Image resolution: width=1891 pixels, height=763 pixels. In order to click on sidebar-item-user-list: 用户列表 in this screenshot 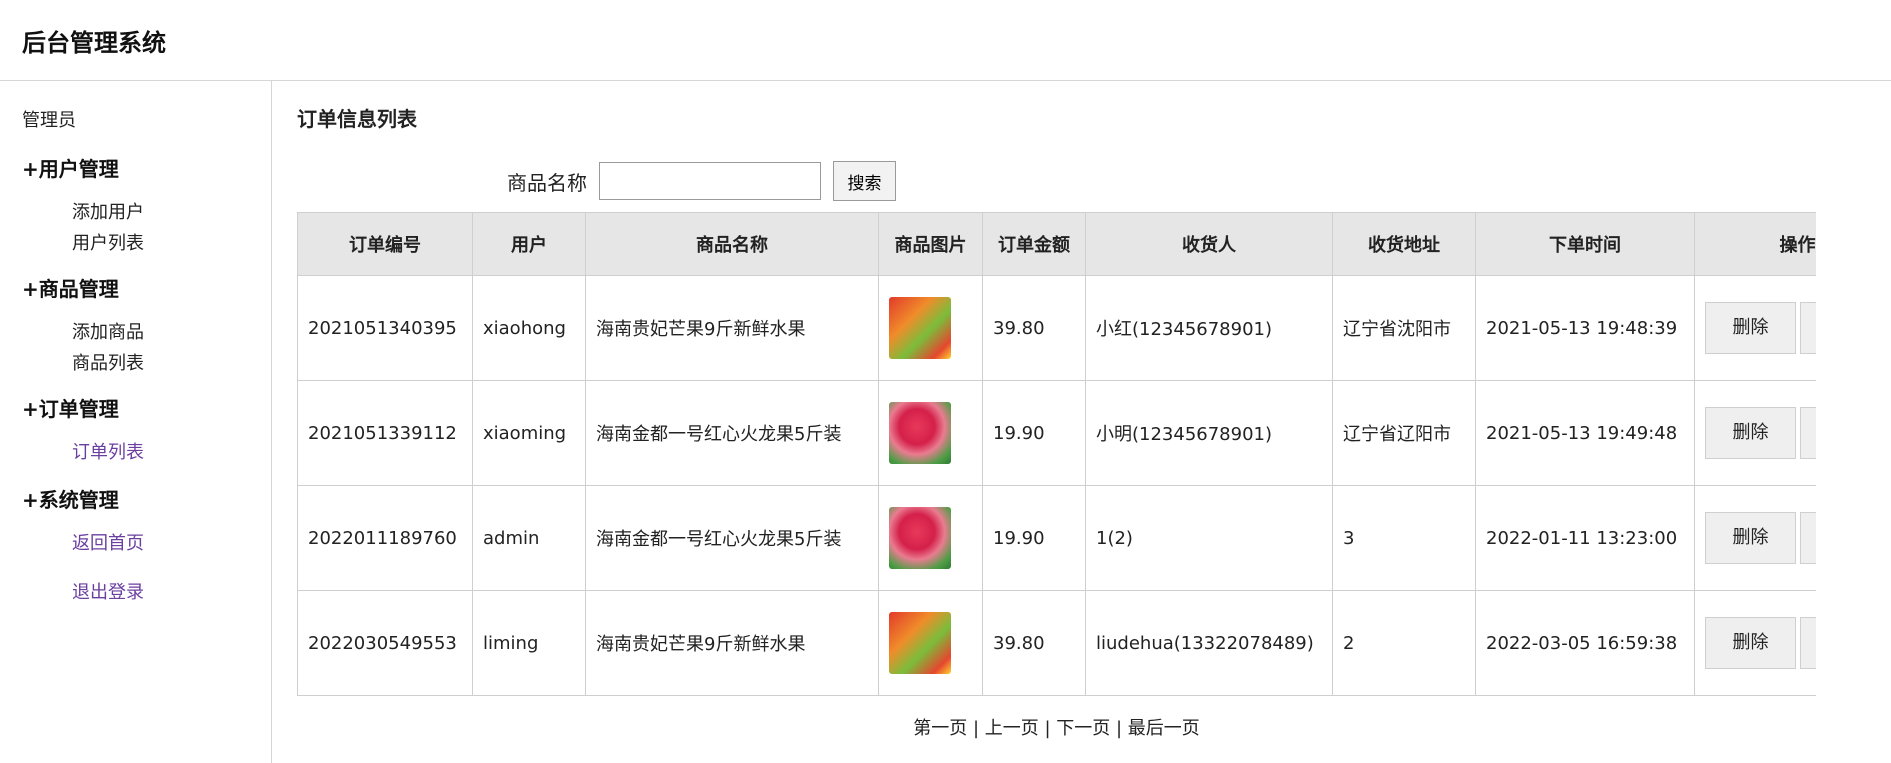, I will do `click(171, 243)`.